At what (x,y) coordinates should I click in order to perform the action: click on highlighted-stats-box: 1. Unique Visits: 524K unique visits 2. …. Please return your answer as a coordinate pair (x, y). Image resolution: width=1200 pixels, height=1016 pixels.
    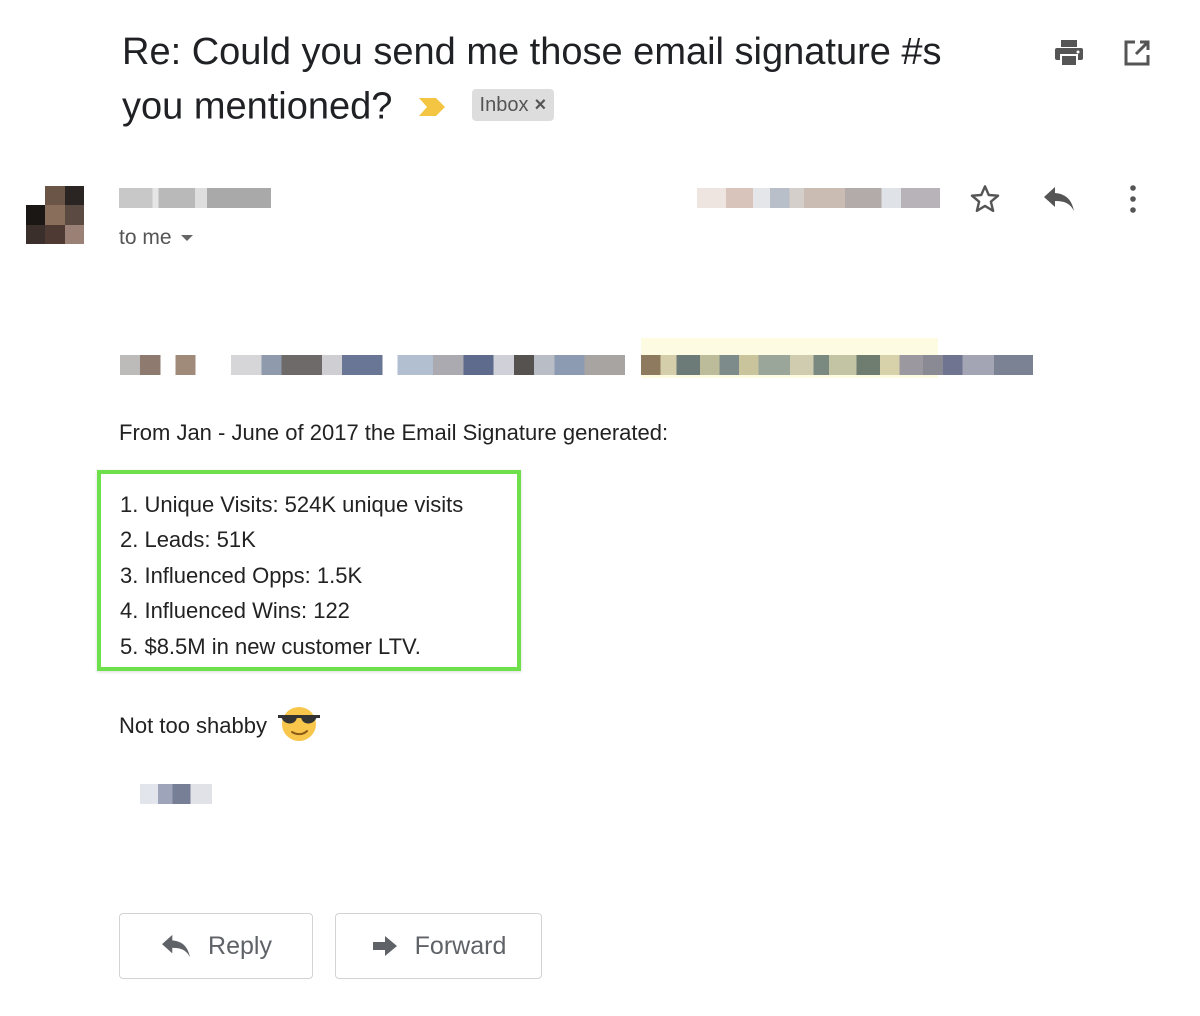
    Looking at the image, I should click on (309, 570).